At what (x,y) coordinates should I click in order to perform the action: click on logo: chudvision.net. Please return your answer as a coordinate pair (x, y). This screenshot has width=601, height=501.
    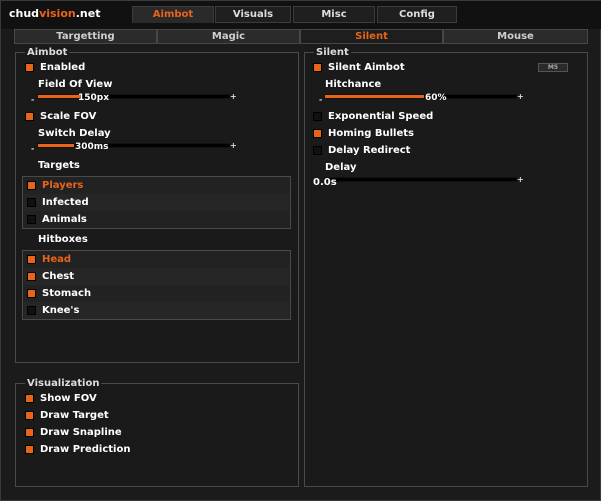
    Looking at the image, I should click on (55, 13).